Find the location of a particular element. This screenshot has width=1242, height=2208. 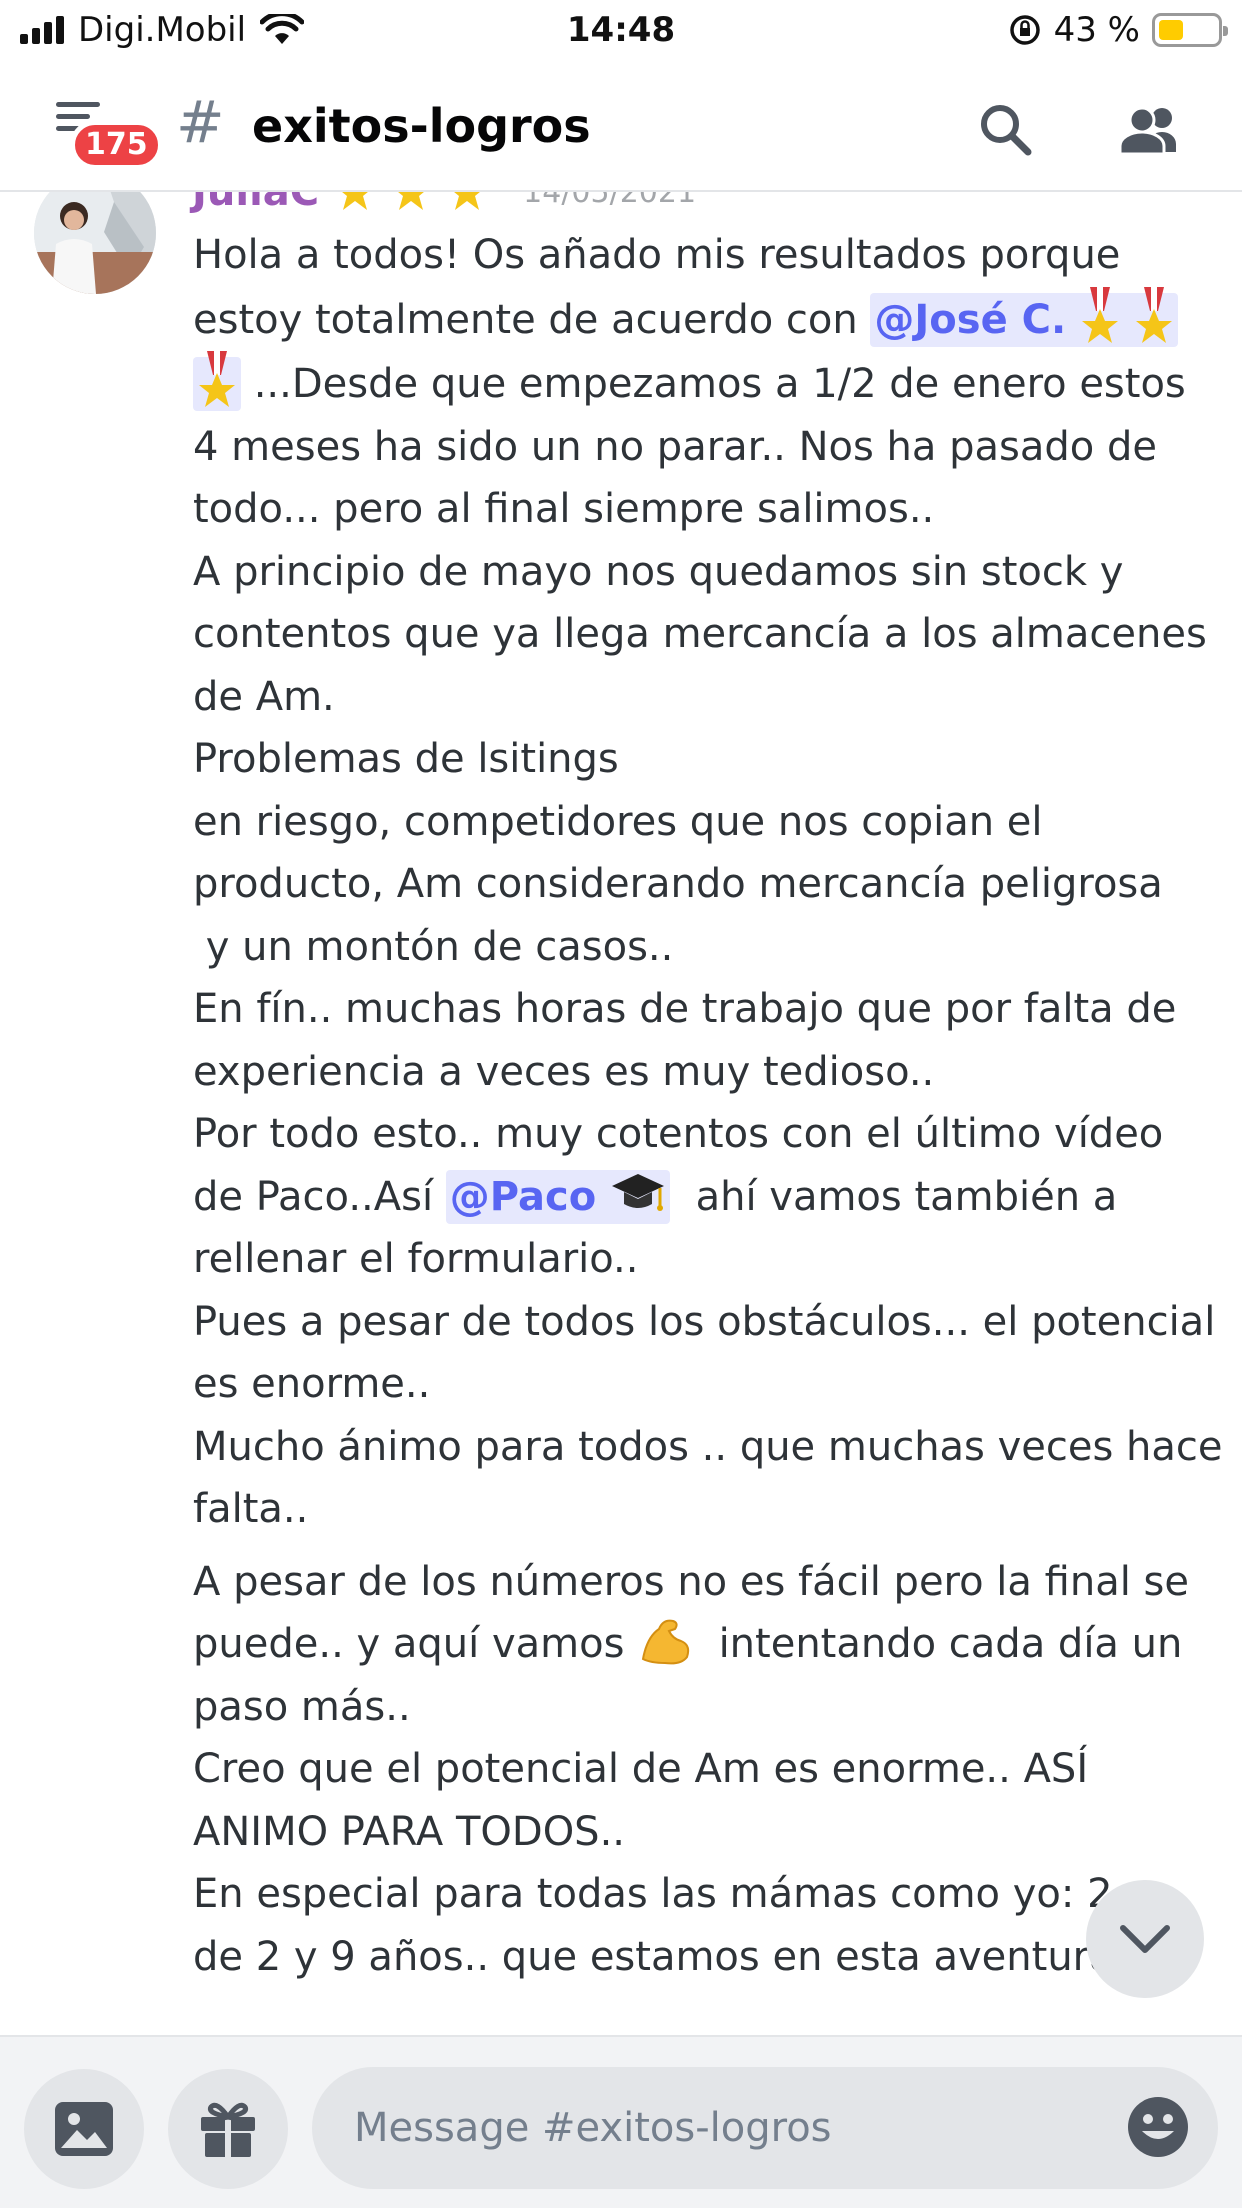

flexed-biceps-icon is located at coordinates (666, 1642).